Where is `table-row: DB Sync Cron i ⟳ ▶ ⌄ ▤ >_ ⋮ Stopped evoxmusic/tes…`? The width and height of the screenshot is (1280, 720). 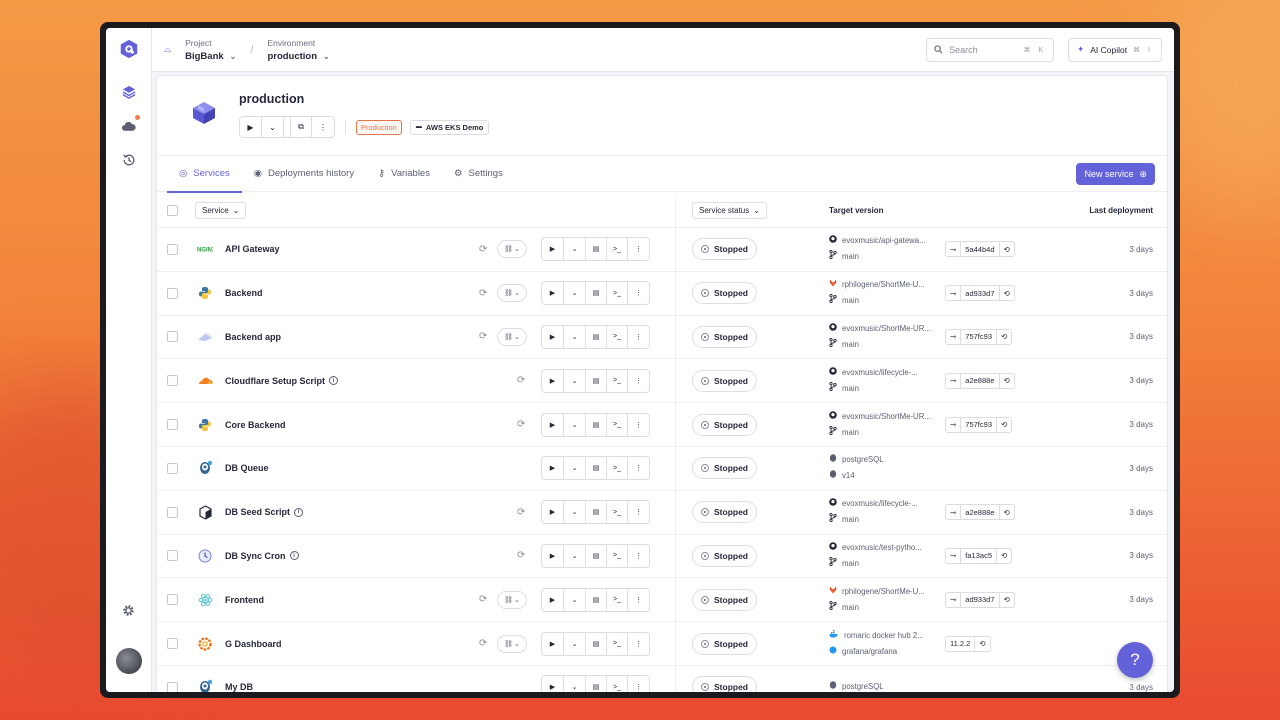
table-row: DB Sync Cron i ⟳ ▶ ⌄ ▤ >_ ⋮ Stopped evoxmusic/tes… is located at coordinates (662, 556).